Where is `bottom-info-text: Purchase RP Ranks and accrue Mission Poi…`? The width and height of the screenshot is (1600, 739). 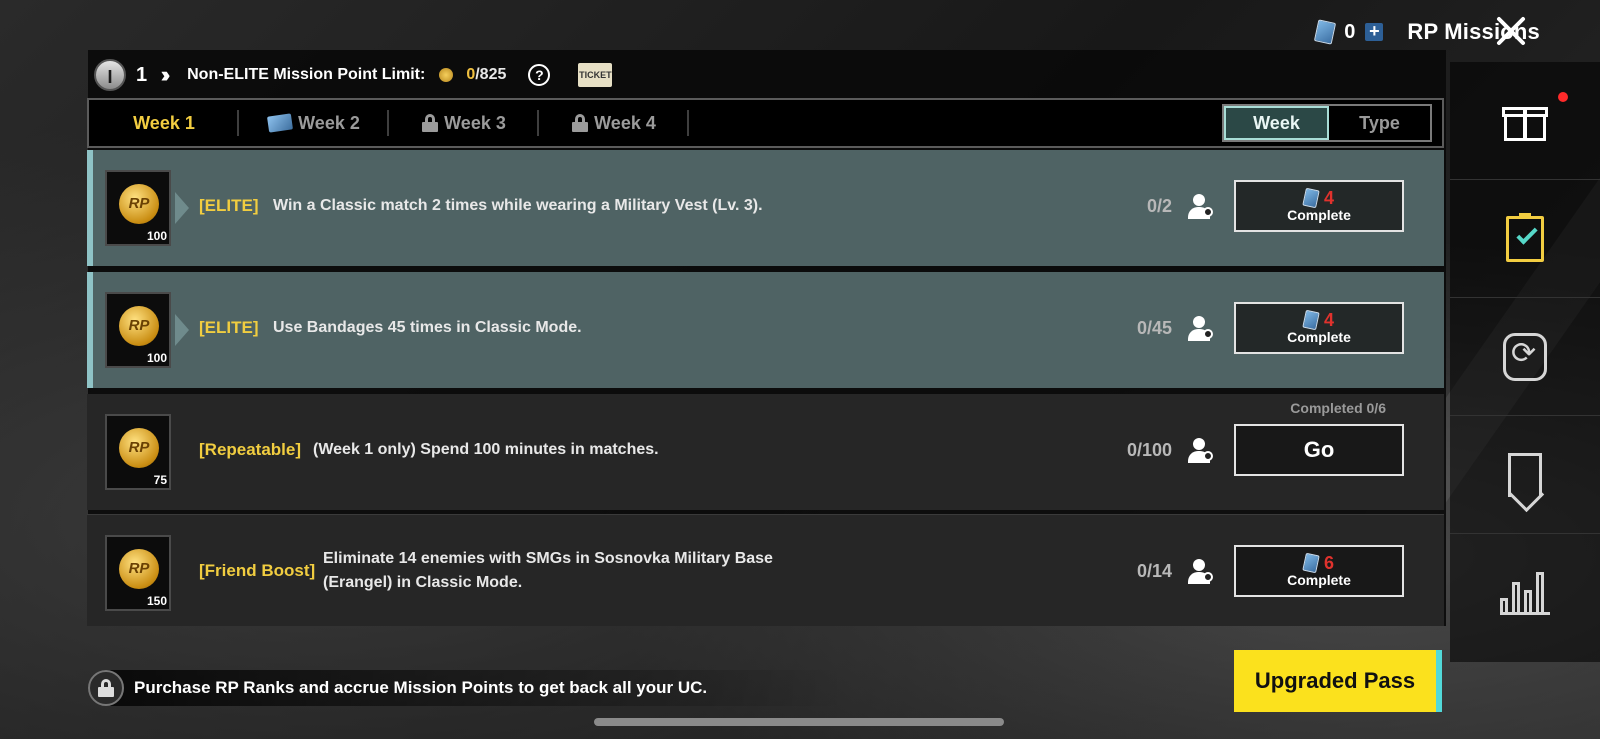 bottom-info-text: Purchase RP Ranks and accrue Mission Poi… is located at coordinates (421, 687).